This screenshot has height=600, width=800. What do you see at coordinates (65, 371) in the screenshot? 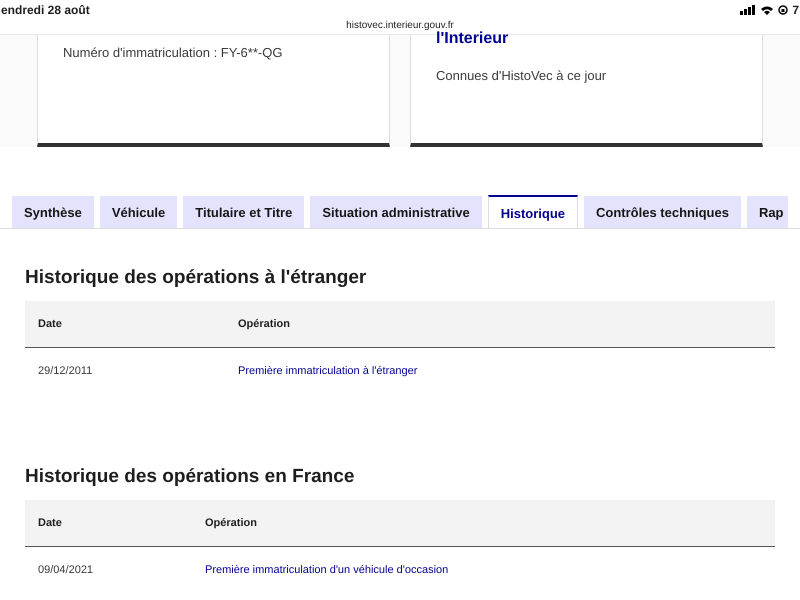
I see `date-cell: 29/12/2011` at bounding box center [65, 371].